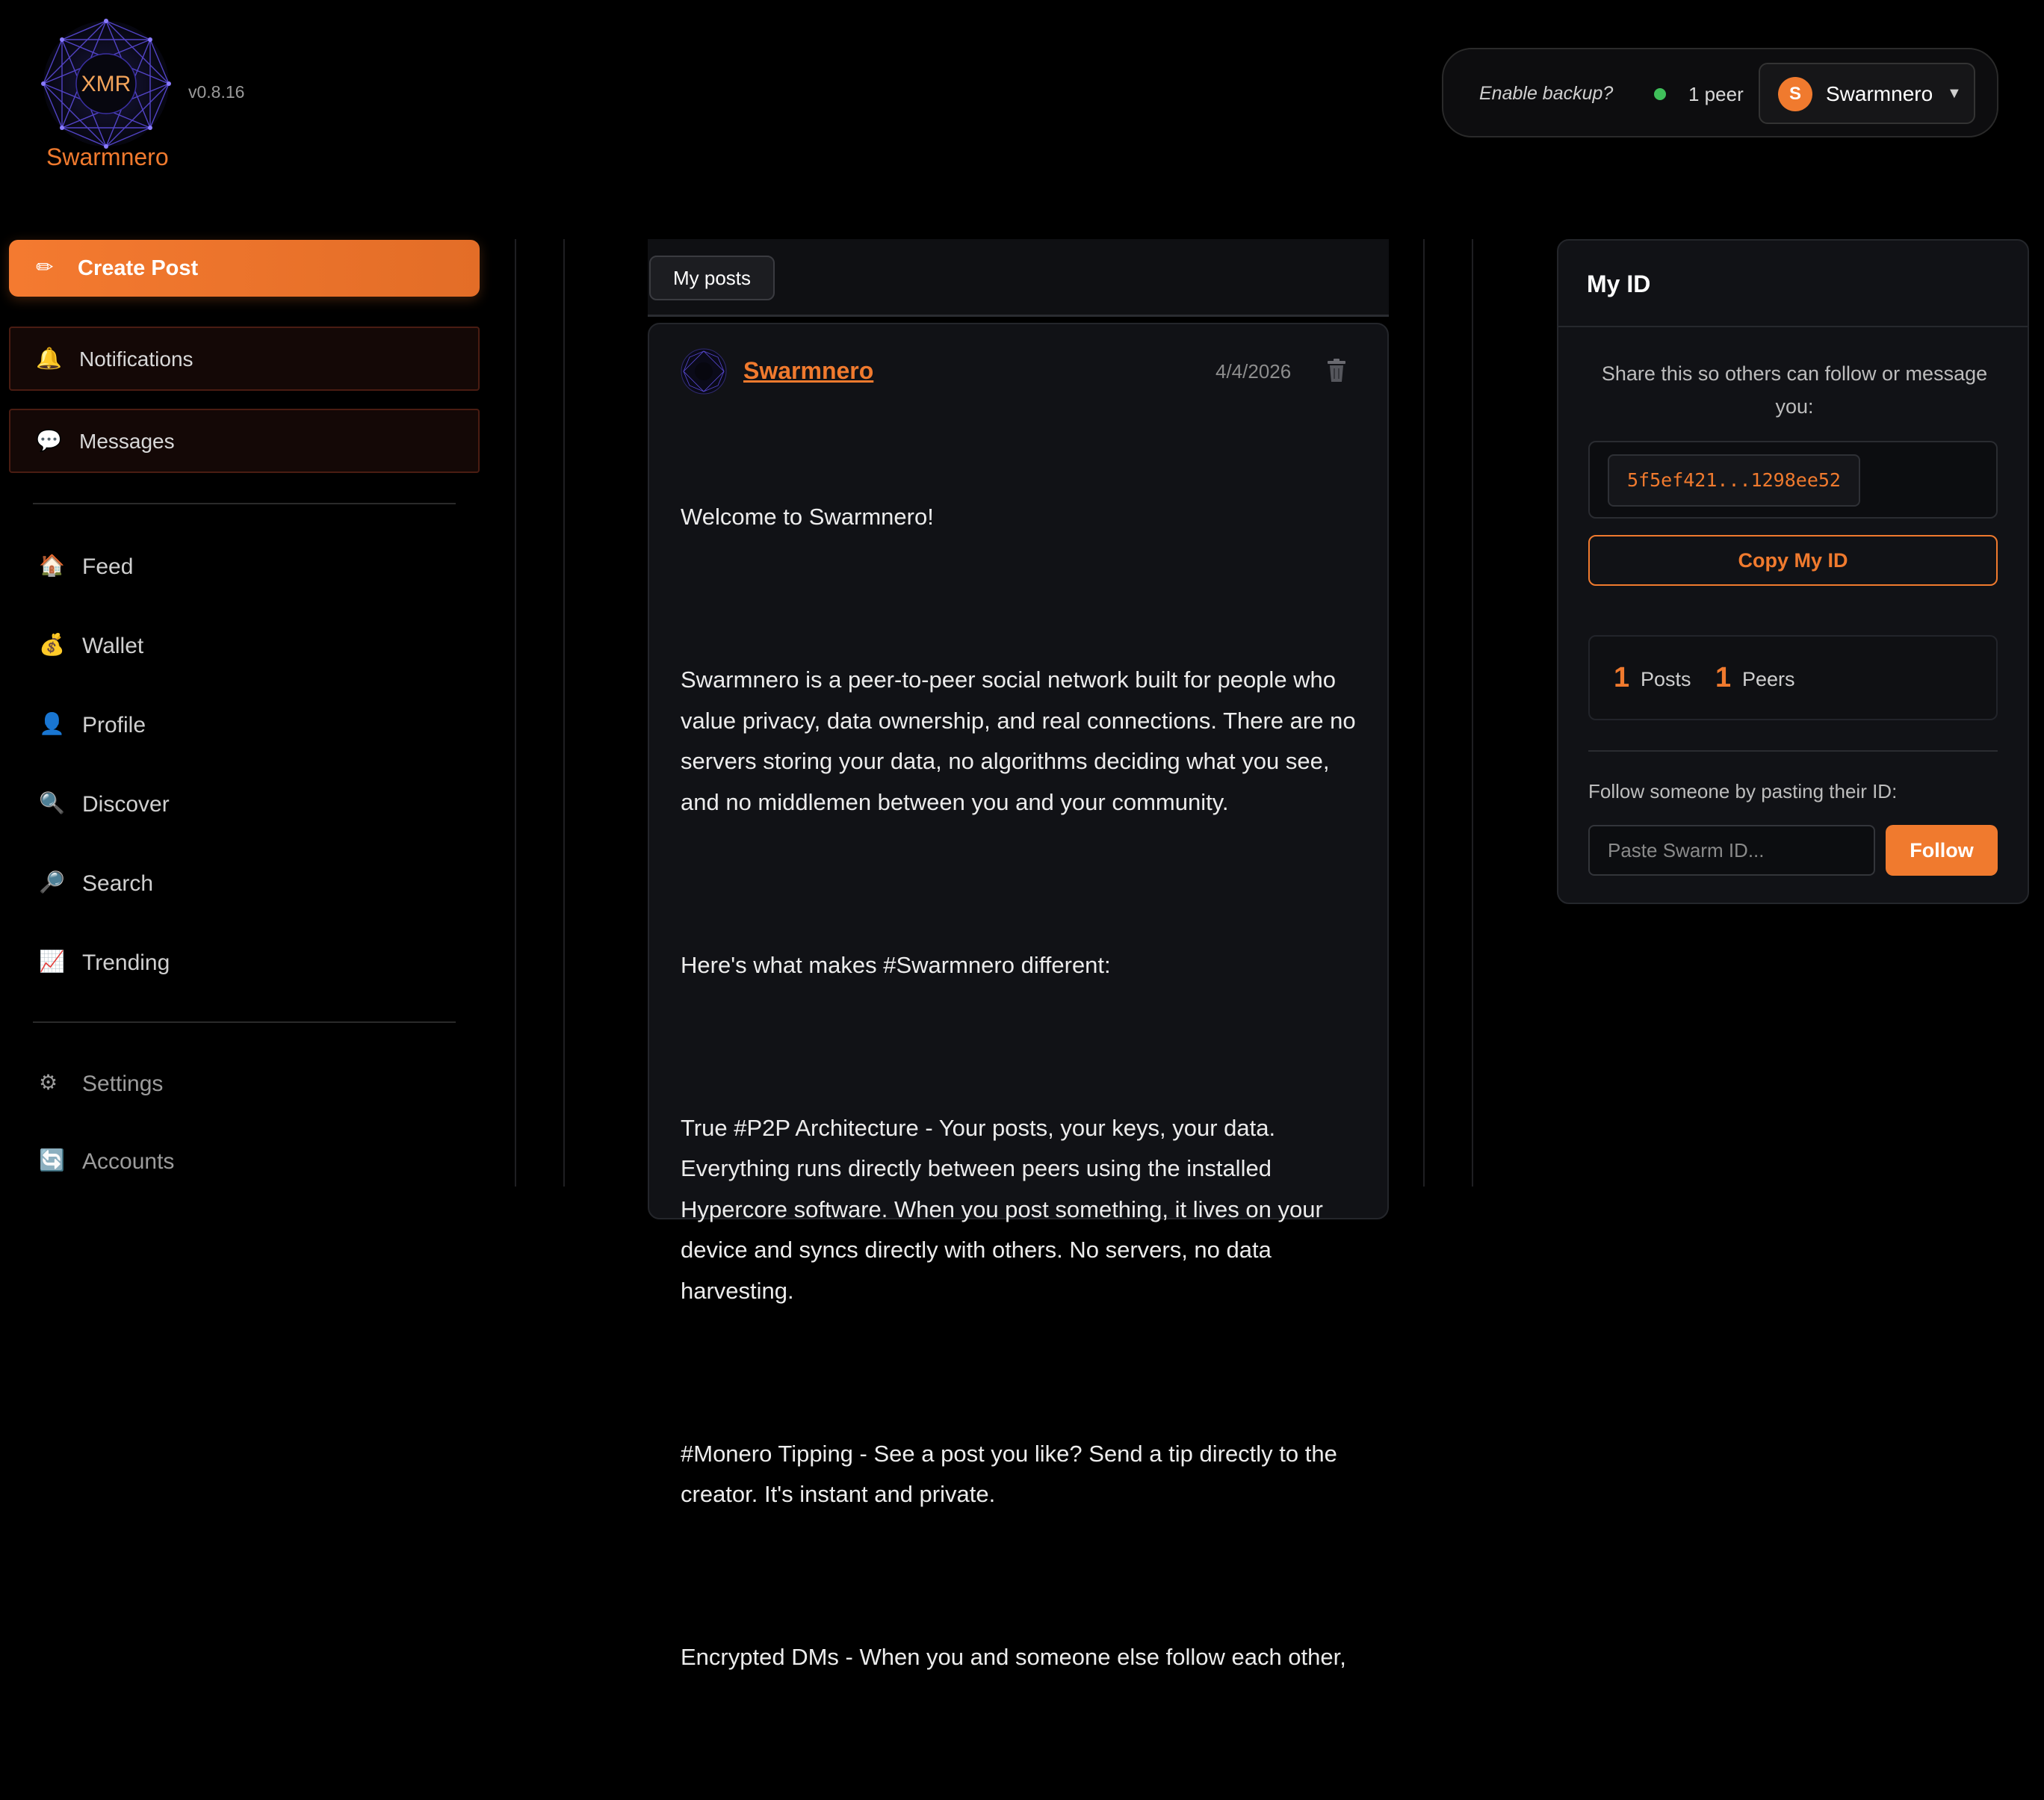 The width and height of the screenshot is (2044, 1800). I want to click on trash-icon, so click(1336, 371).